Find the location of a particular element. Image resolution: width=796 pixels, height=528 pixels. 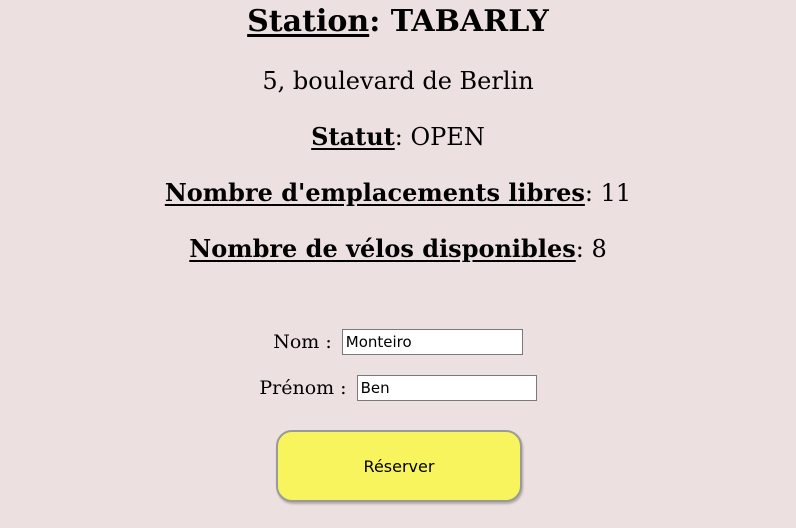

available-bikes-label: Nombre de vélos disponibles is located at coordinates (382, 248).